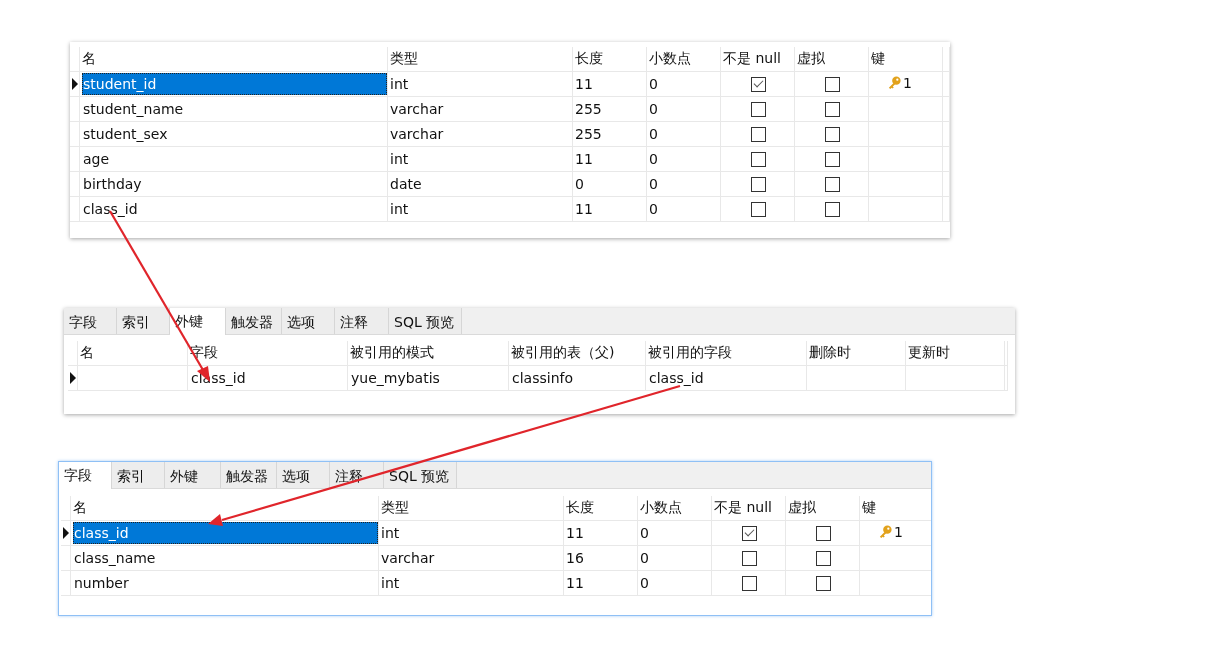  Describe the element at coordinates (125, 134) in the screenshot. I see `table-cell: student_sex` at that location.